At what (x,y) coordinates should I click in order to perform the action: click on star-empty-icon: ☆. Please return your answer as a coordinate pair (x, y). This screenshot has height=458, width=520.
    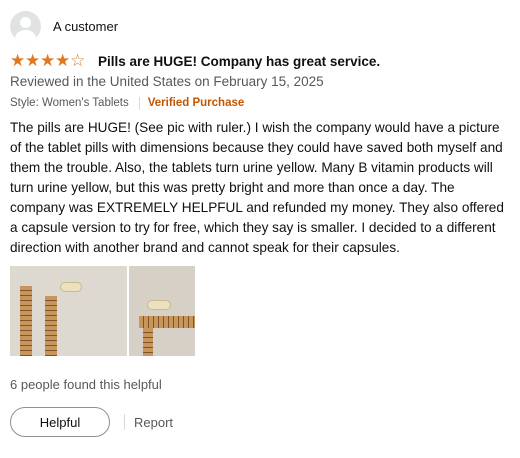
    Looking at the image, I should click on (78, 60).